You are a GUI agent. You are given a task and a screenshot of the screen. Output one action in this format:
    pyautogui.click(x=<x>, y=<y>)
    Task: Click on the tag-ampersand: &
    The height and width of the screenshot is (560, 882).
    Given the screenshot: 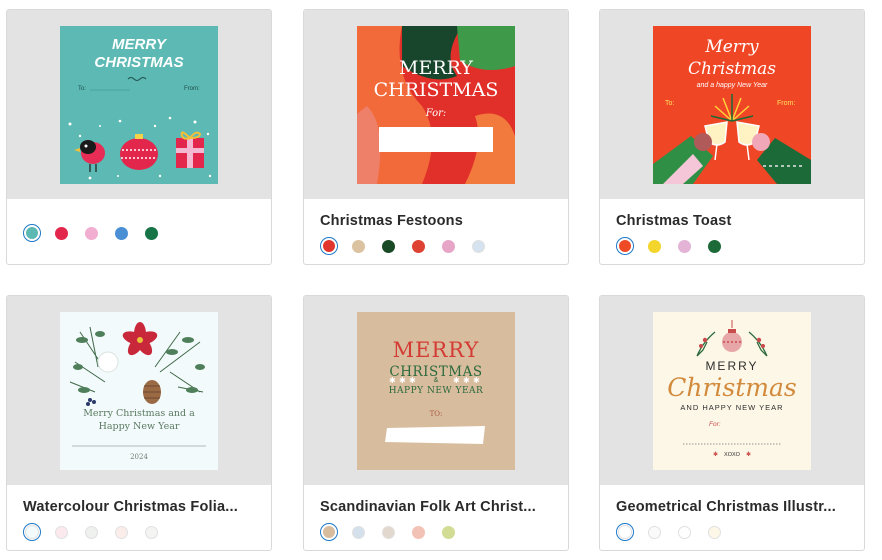 What is the action you would take?
    pyautogui.click(x=436, y=380)
    